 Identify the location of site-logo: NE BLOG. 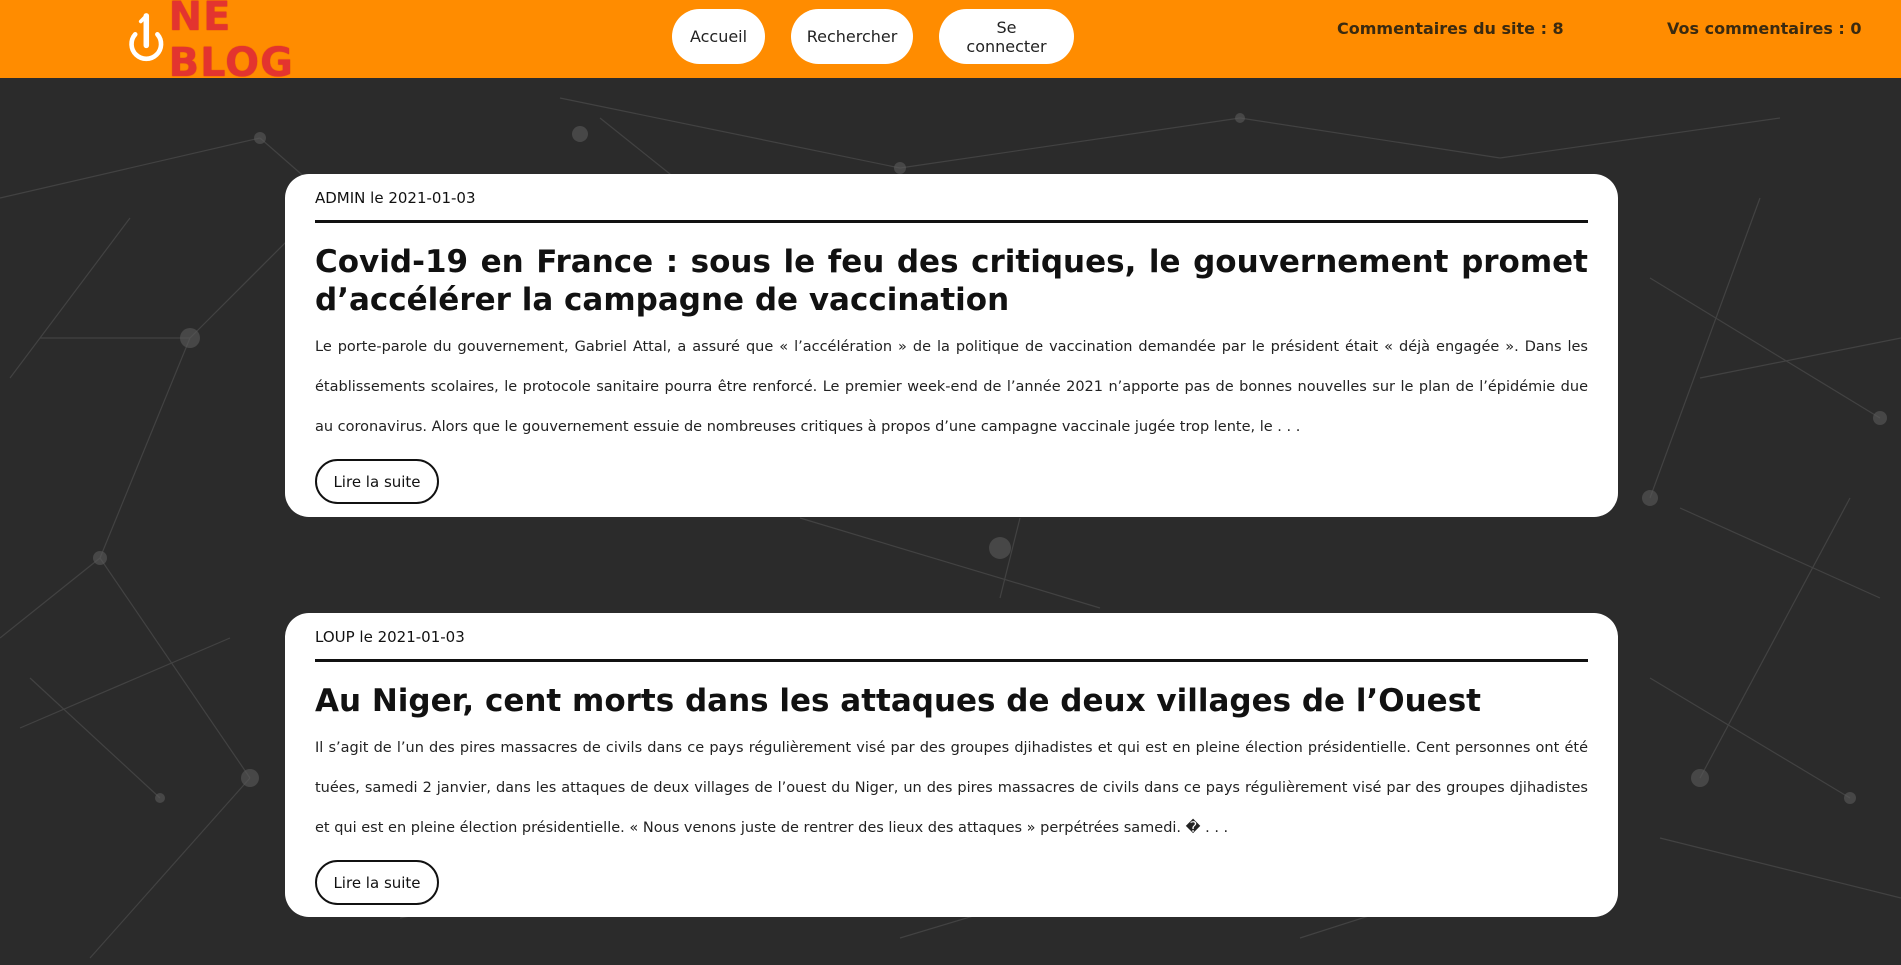
(241, 43).